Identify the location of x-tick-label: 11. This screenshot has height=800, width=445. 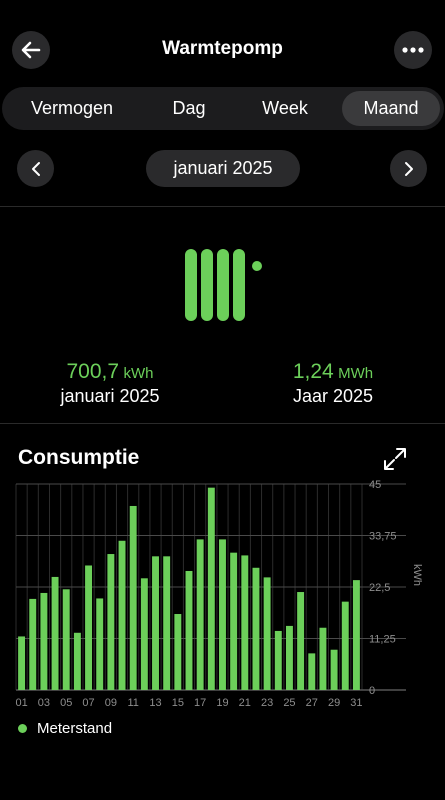
(132, 703).